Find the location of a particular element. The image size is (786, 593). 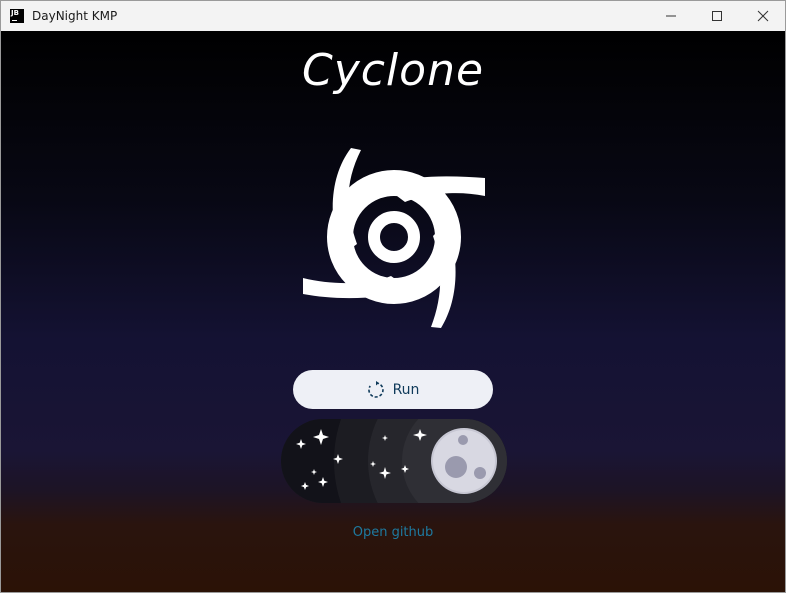

window-title: DayNight KMP is located at coordinates (75, 16).